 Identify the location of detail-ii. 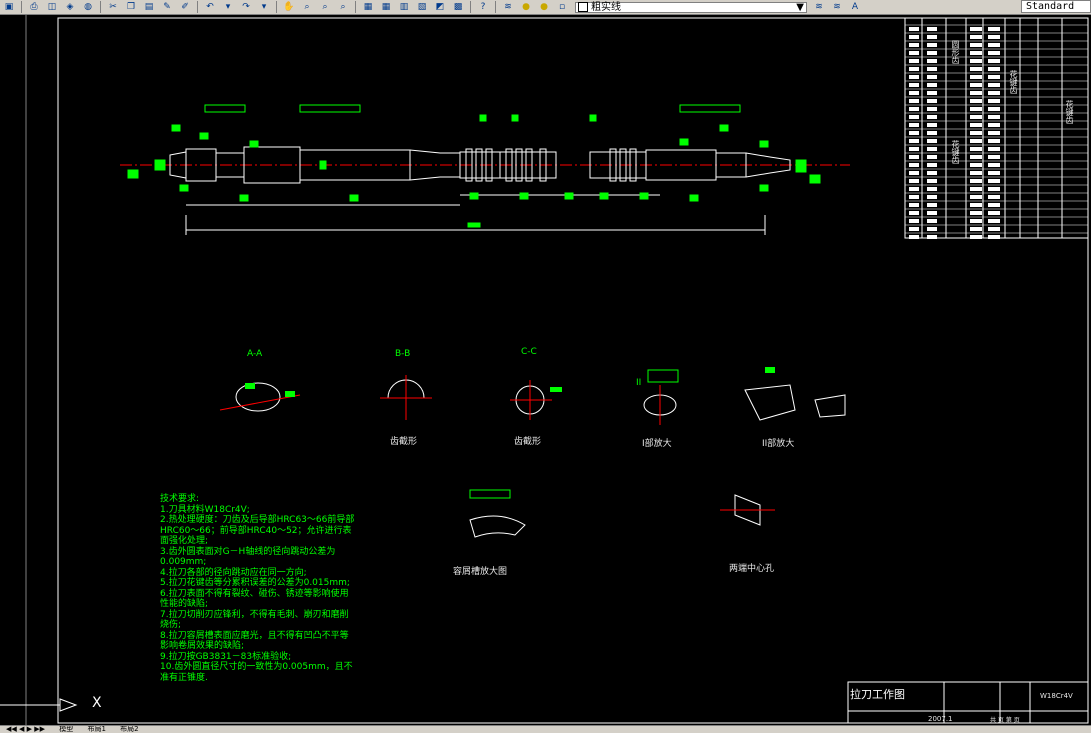
(795, 394).